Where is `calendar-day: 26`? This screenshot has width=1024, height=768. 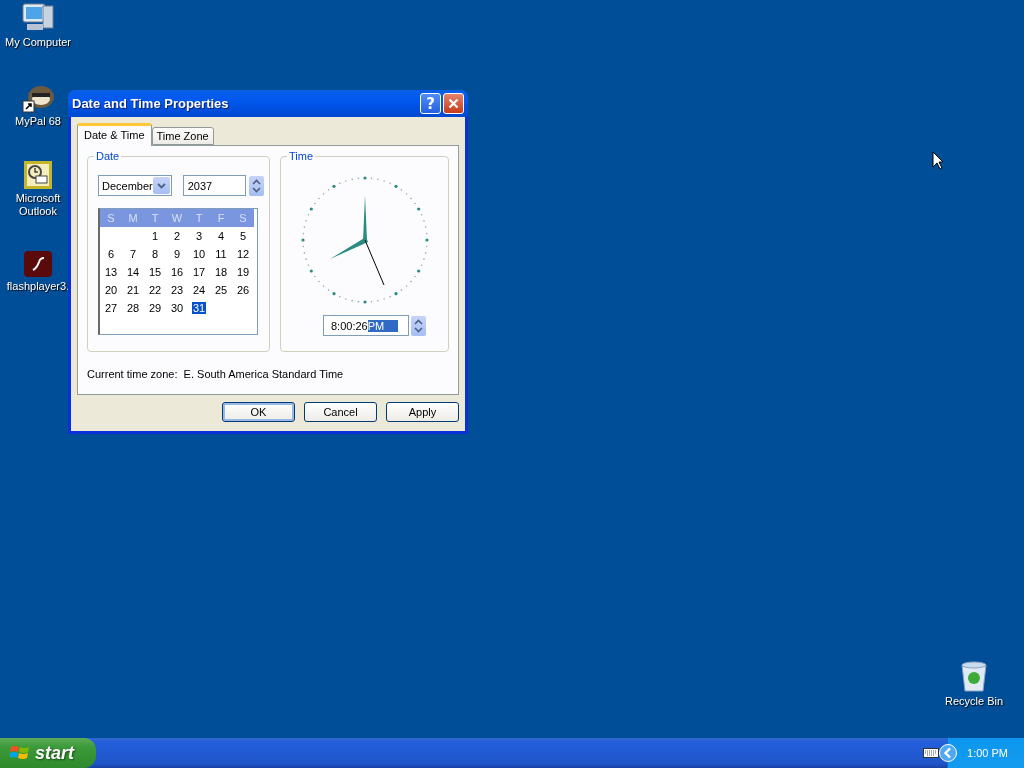
calendar-day: 26 is located at coordinates (243, 290).